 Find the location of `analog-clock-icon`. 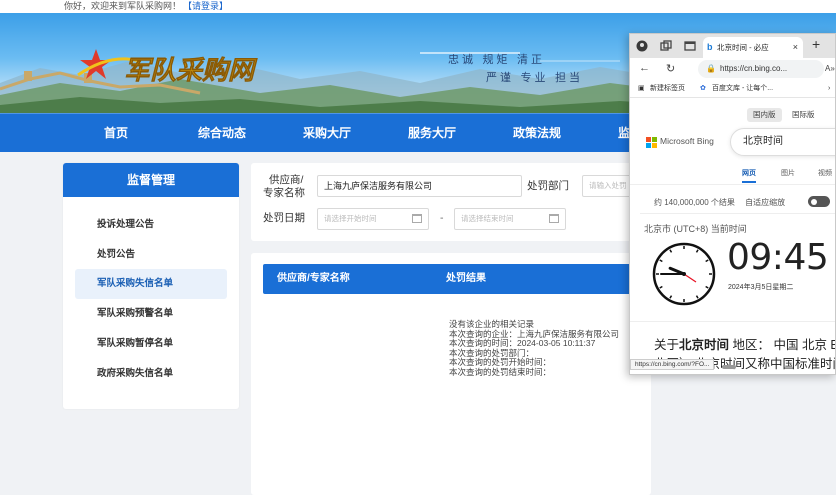

analog-clock-icon is located at coordinates (684, 274).